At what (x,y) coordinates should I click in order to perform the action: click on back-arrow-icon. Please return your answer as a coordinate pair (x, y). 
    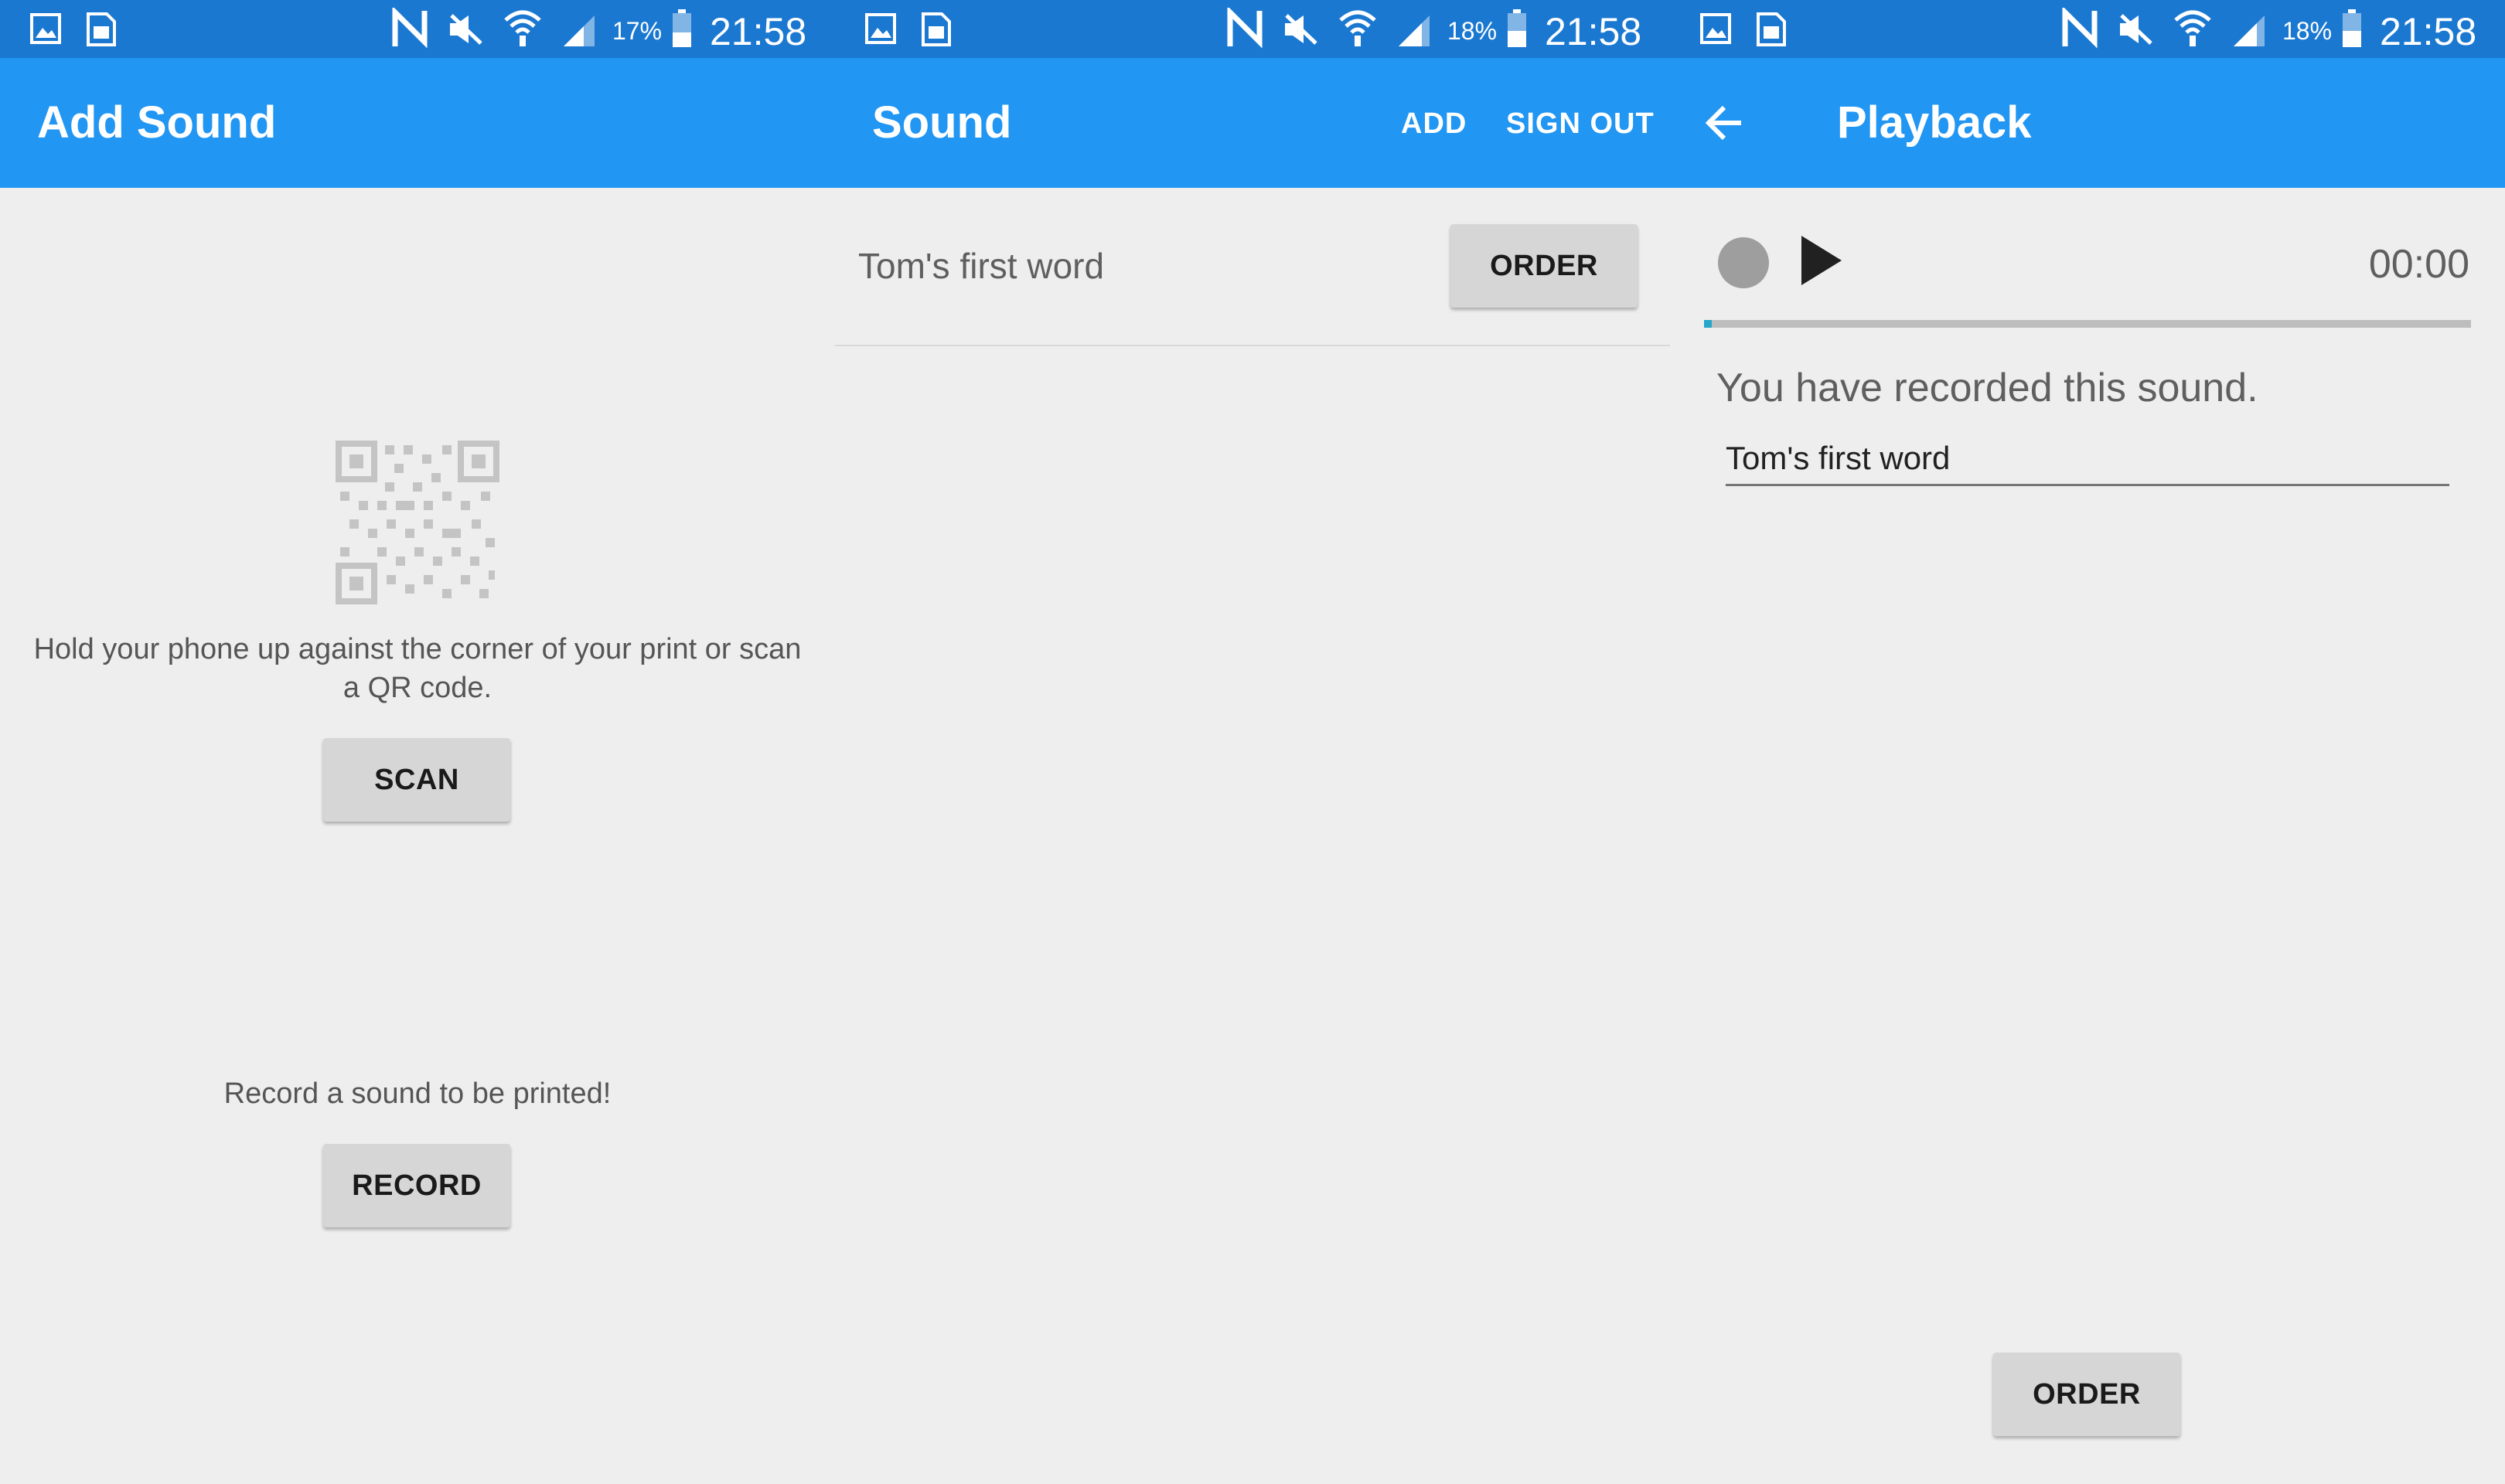
    Looking at the image, I should click on (1724, 123).